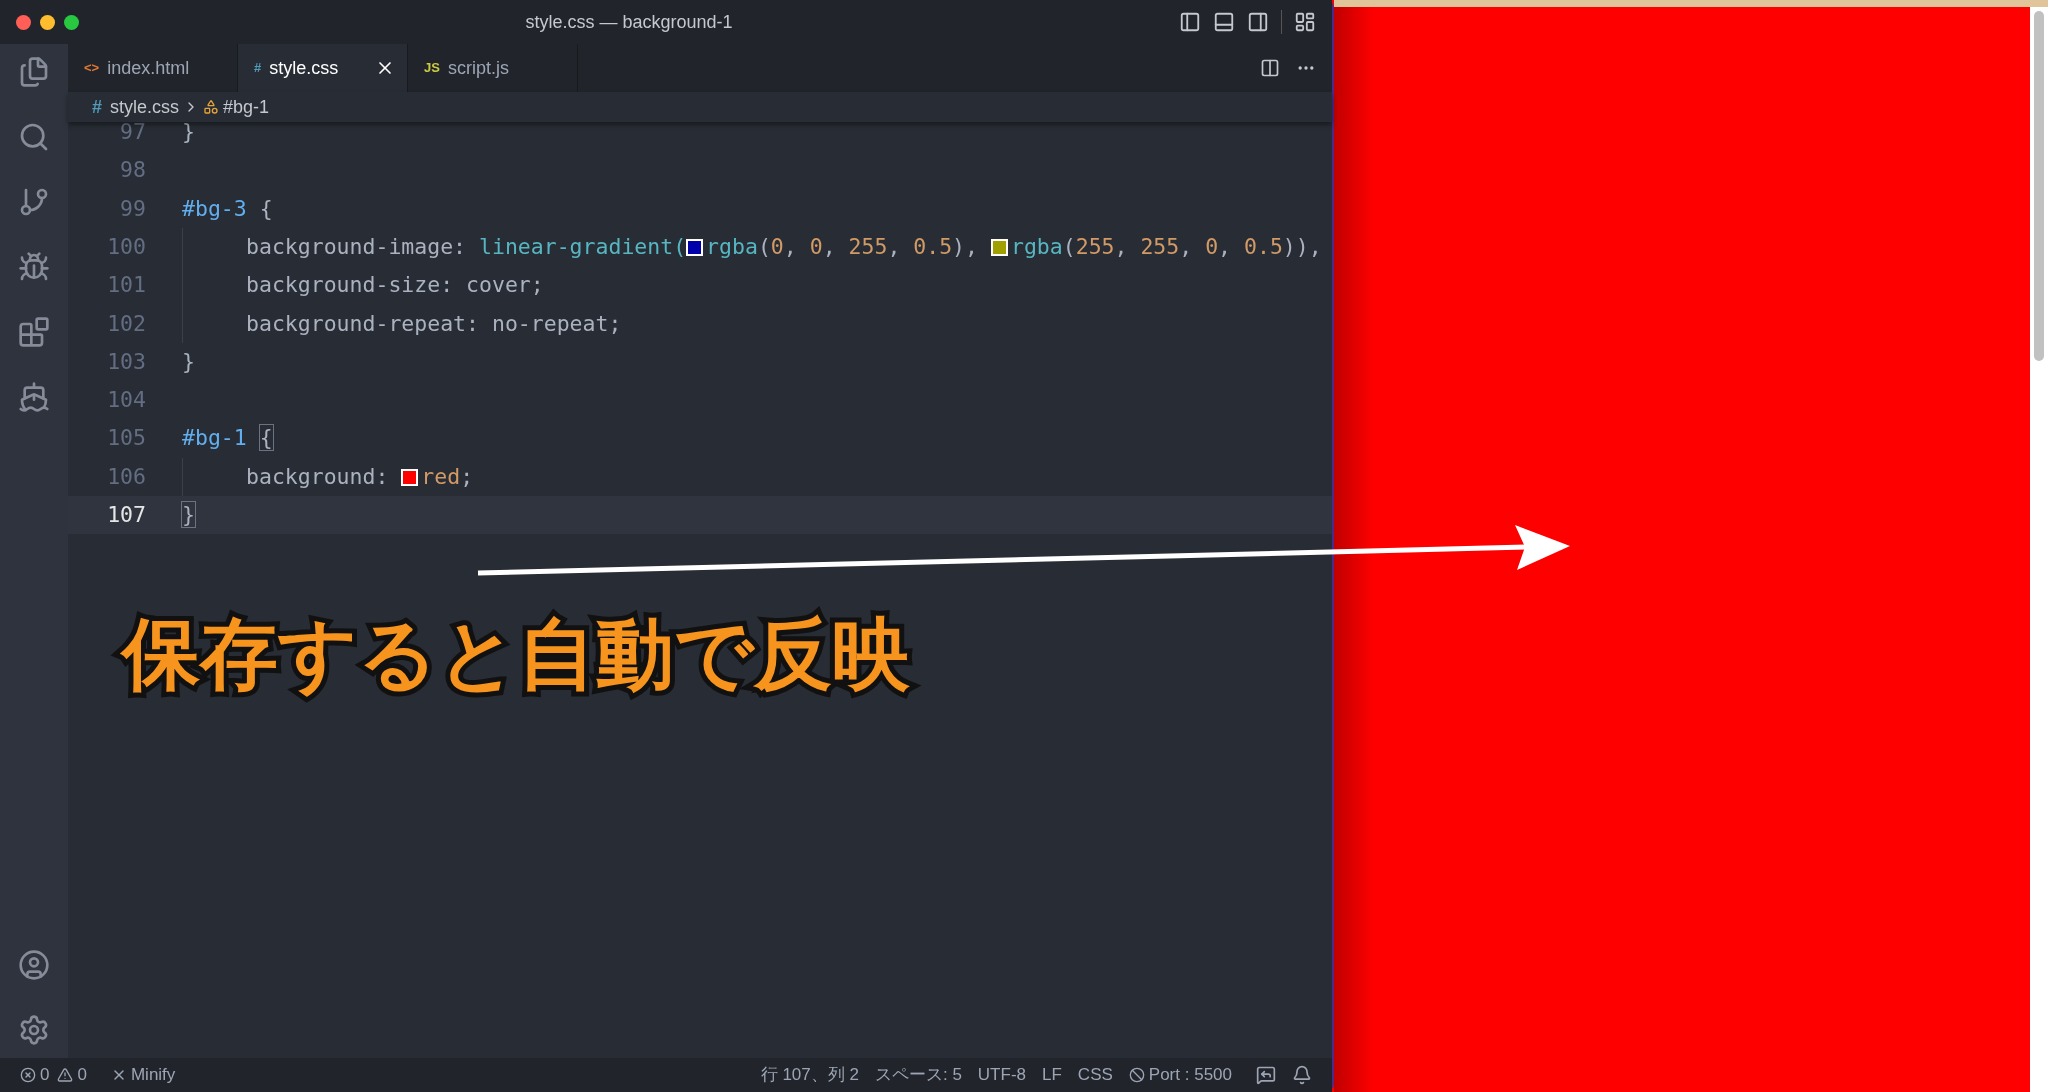  What do you see at coordinates (1224, 22) in the screenshot?
I see `toggle-panel-icon` at bounding box center [1224, 22].